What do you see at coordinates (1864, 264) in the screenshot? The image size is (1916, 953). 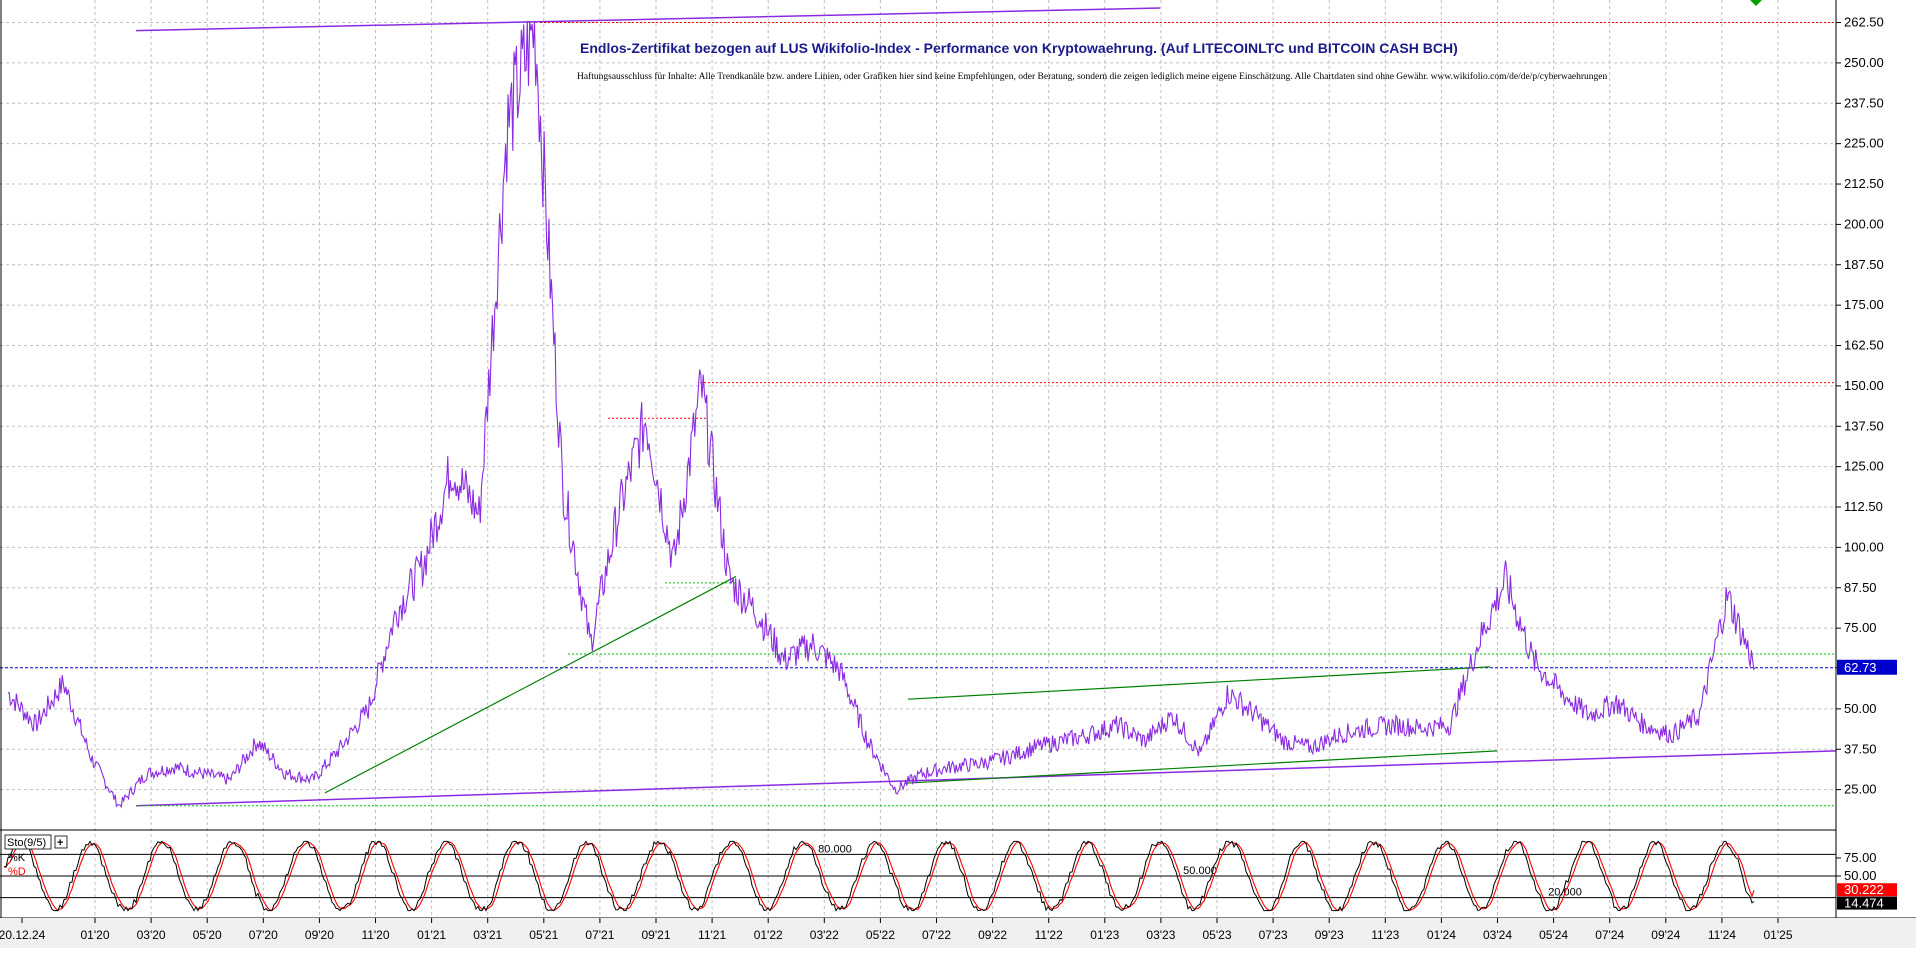 I see `y-tick-label: 187.50` at bounding box center [1864, 264].